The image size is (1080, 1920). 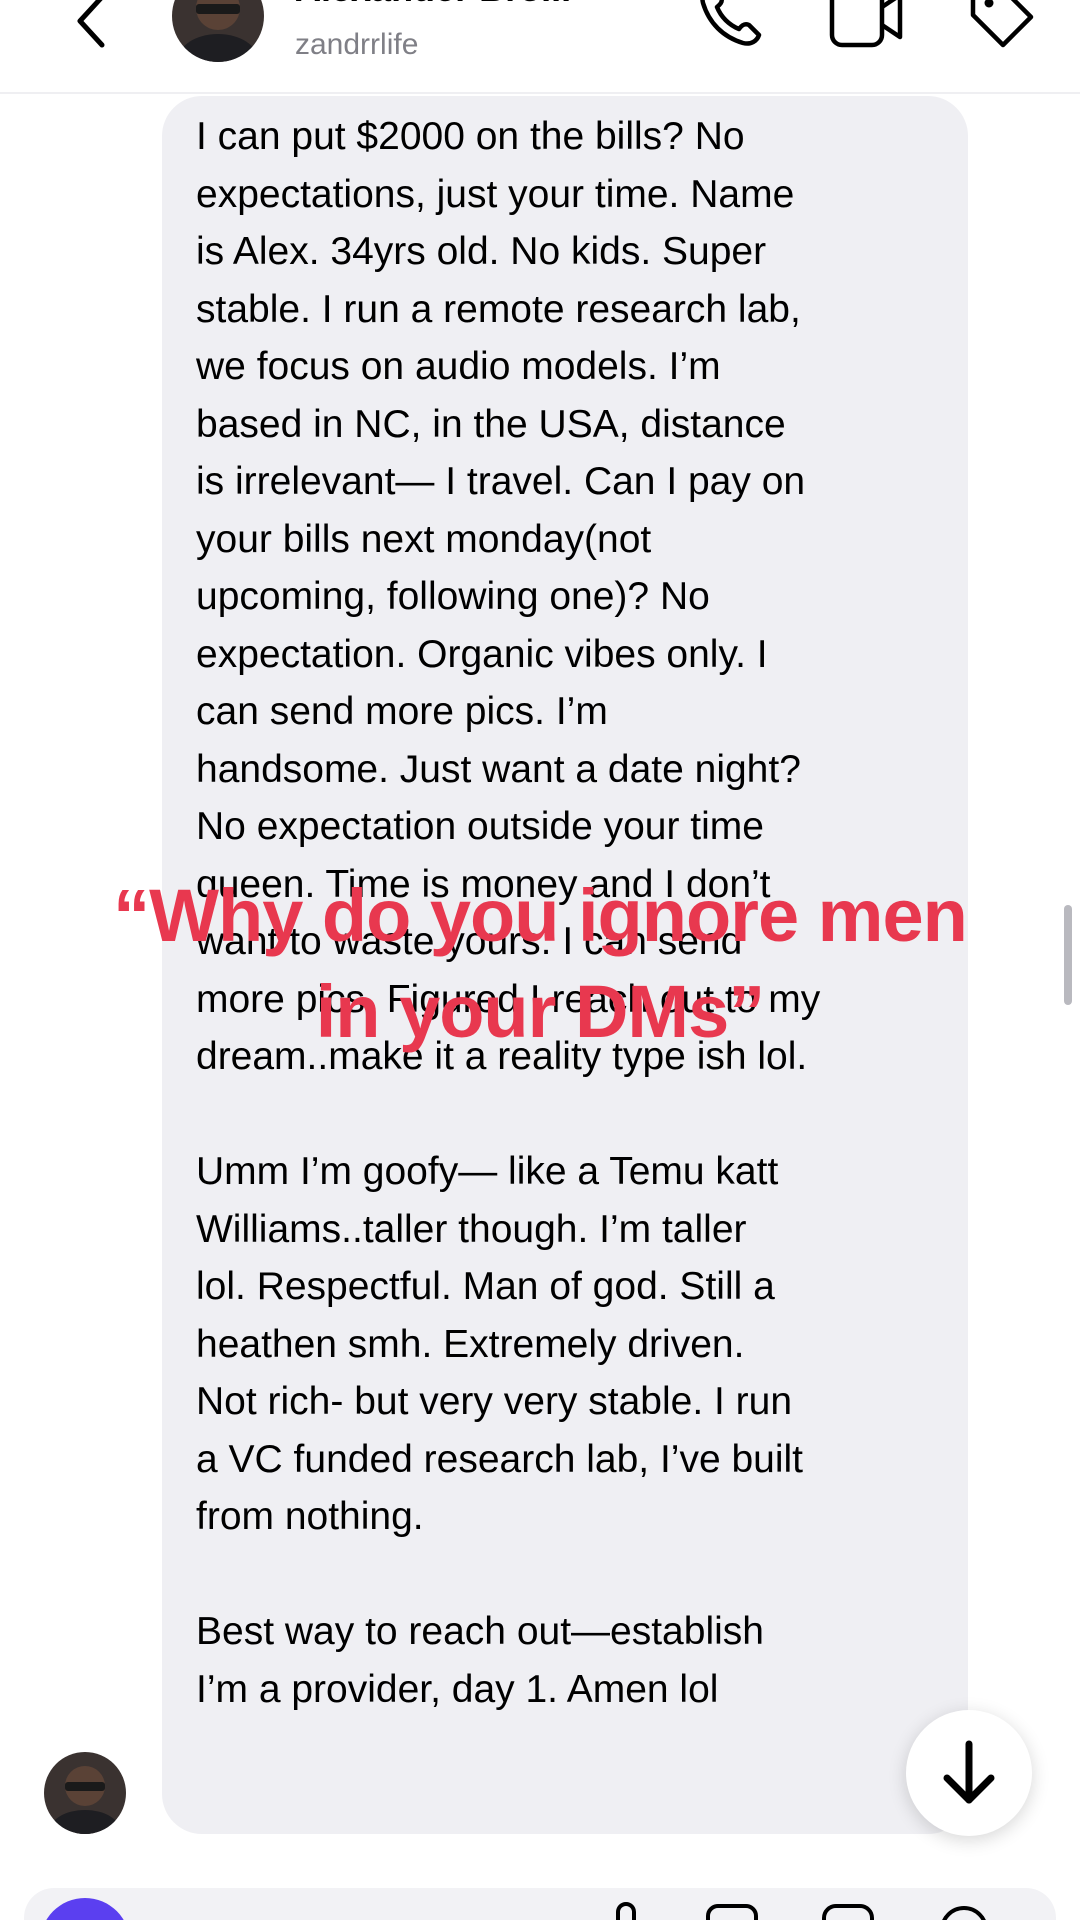 I want to click on heart-icon, so click(x=964, y=1913).